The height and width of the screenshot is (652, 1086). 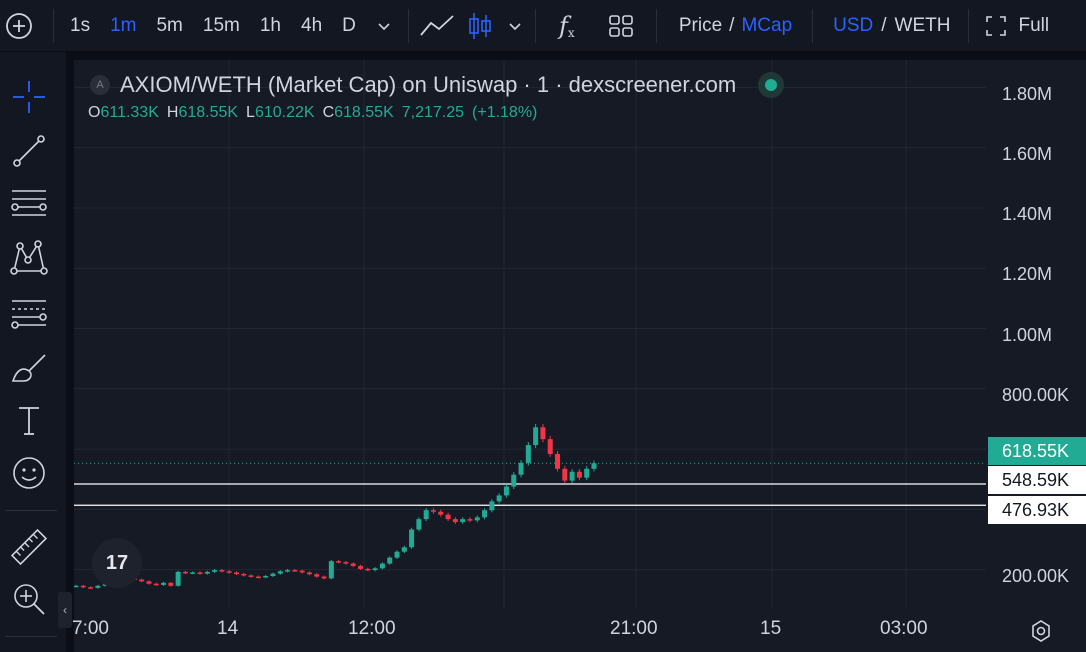 I want to click on line-chart-icon, so click(x=437, y=25).